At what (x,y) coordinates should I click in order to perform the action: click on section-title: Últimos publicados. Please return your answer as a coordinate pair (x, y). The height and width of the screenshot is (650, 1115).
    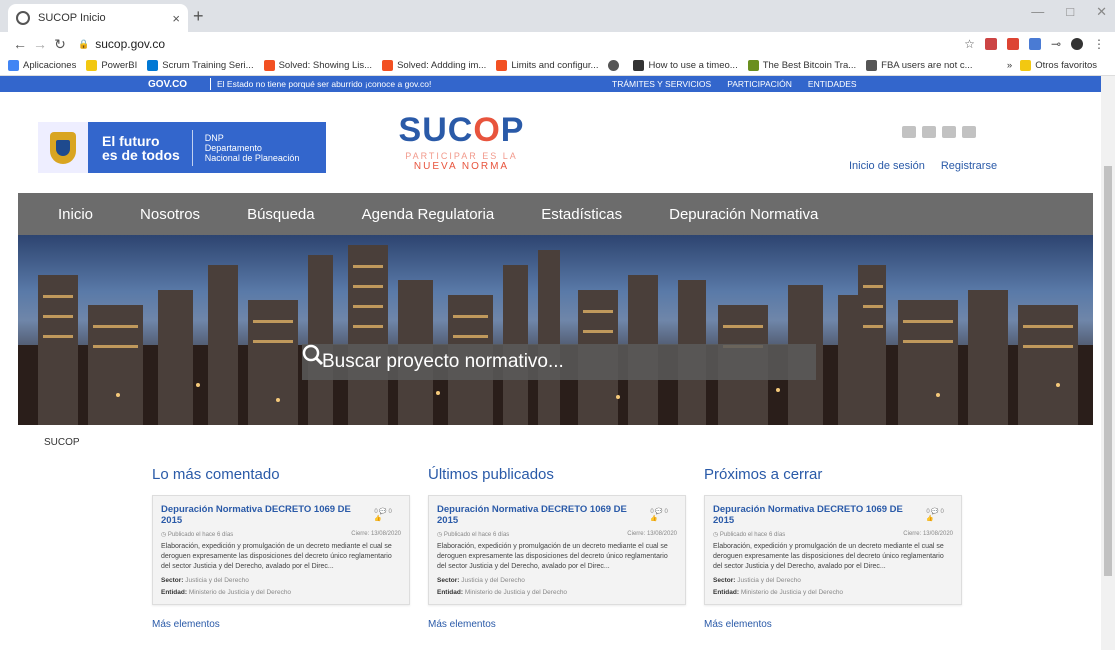
    Looking at the image, I should click on (491, 474).